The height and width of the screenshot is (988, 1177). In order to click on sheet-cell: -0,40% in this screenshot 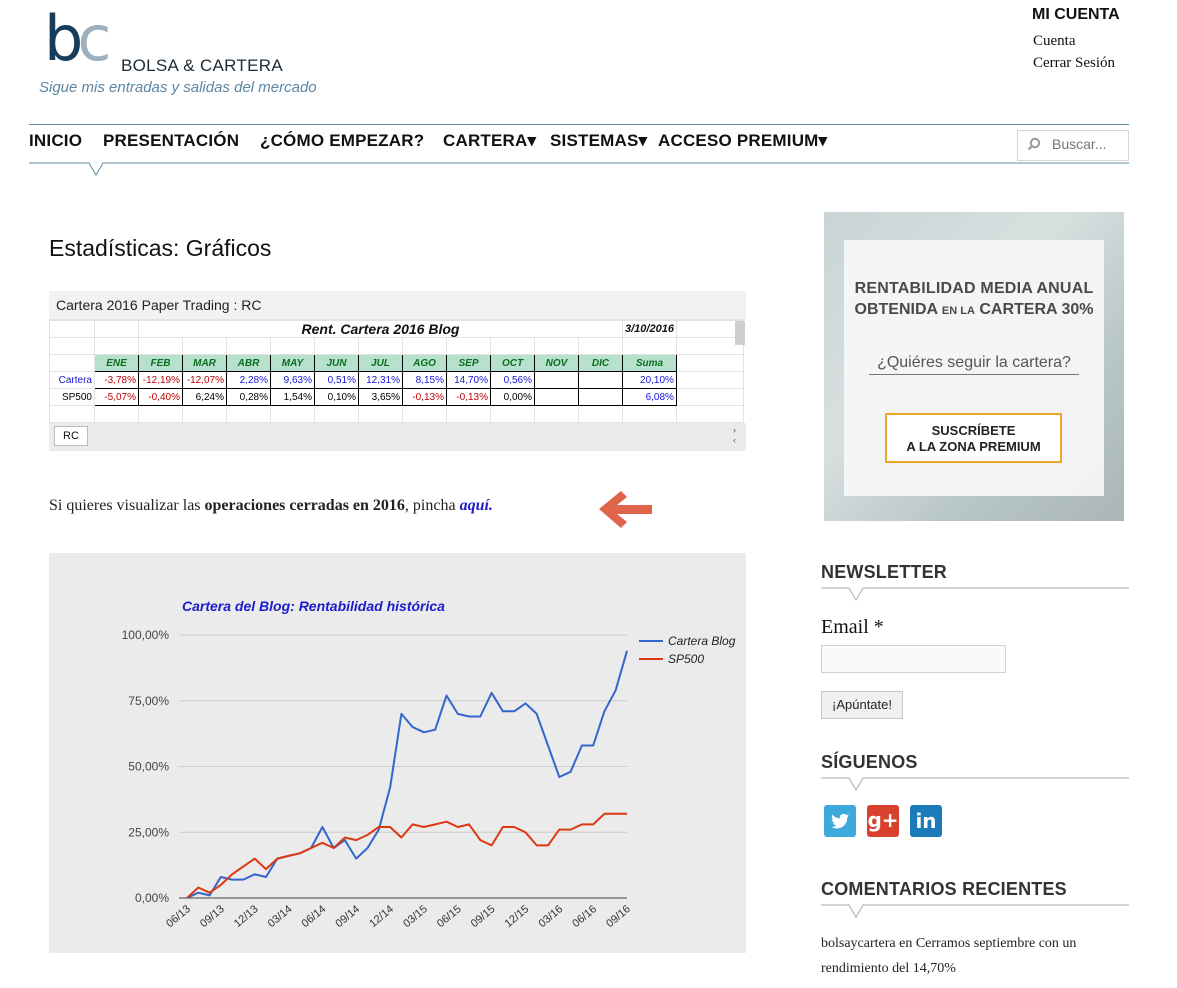, I will do `click(160, 397)`.